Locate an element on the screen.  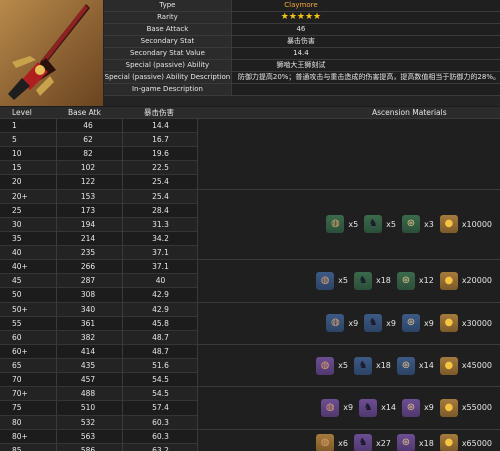
scroll-icon-glyph: ⊛ is located at coordinates (406, 280).